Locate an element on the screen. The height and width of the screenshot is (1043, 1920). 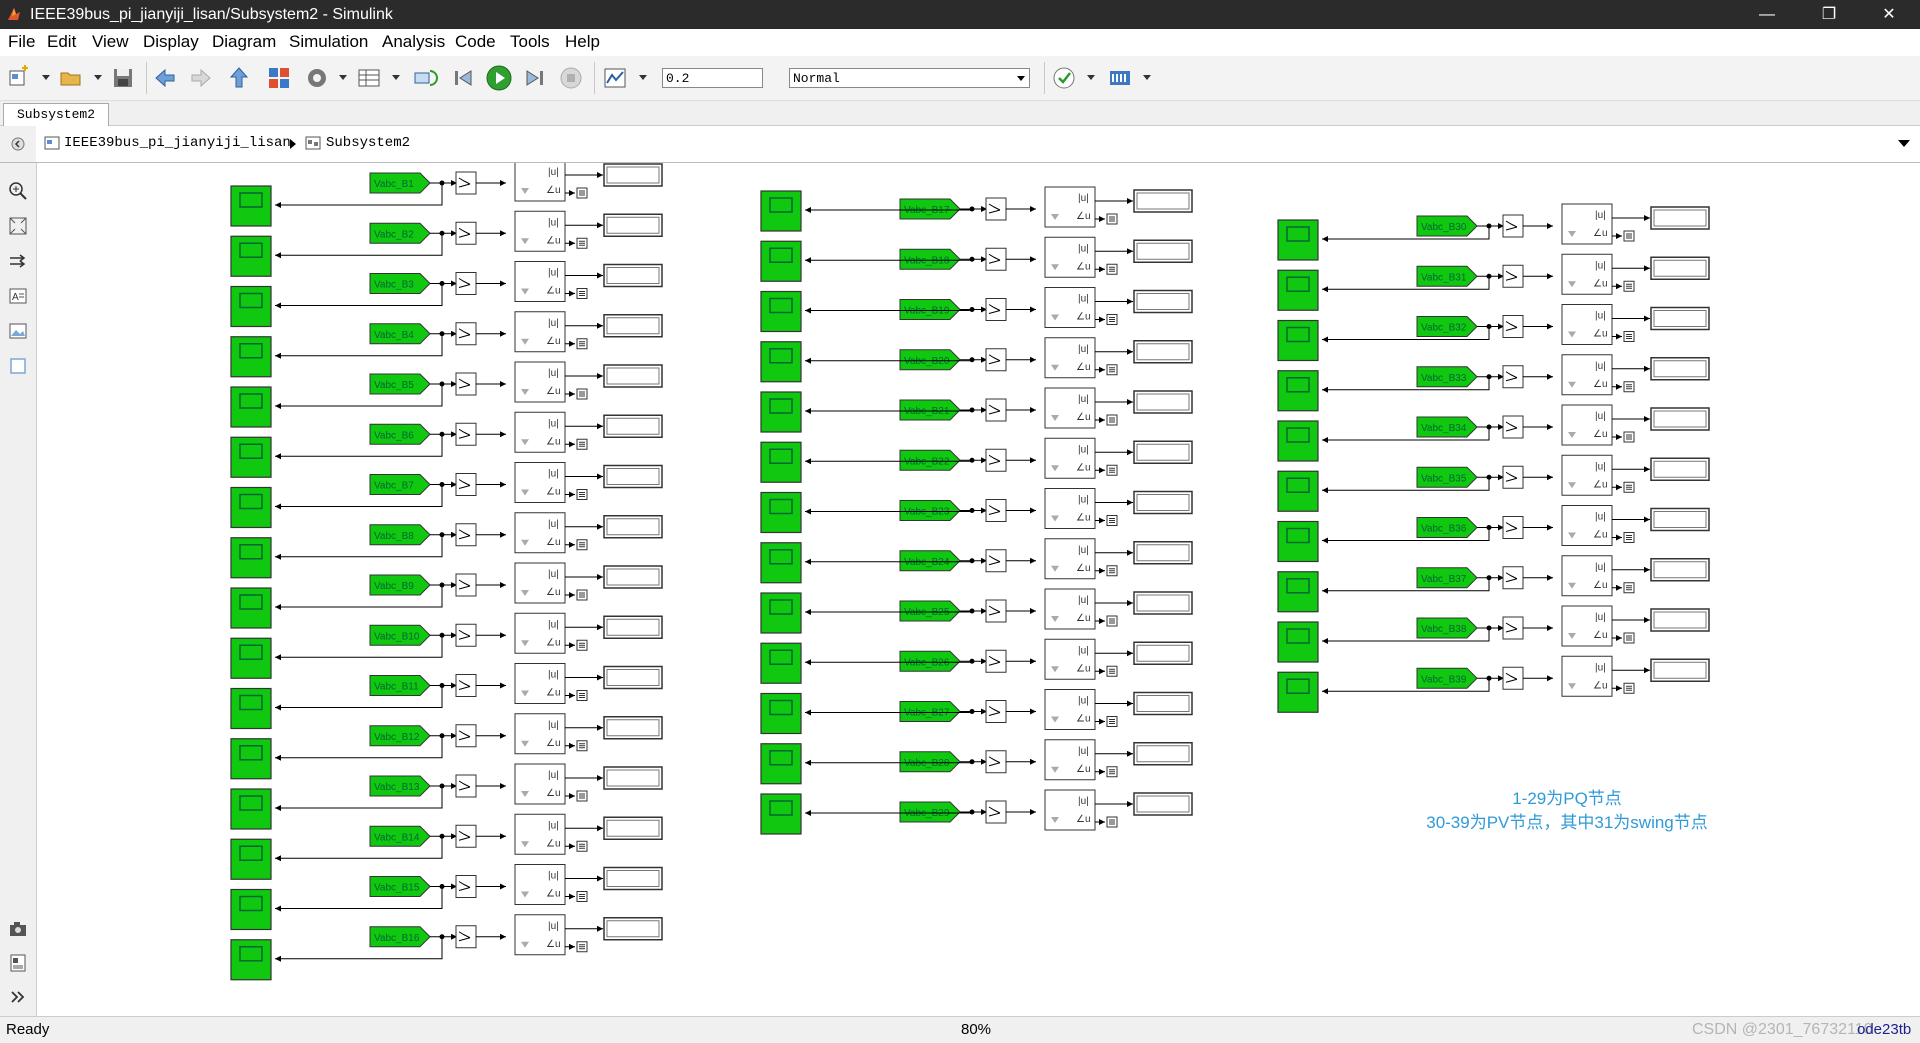
menu-tools: Tools is located at coordinates (530, 42).